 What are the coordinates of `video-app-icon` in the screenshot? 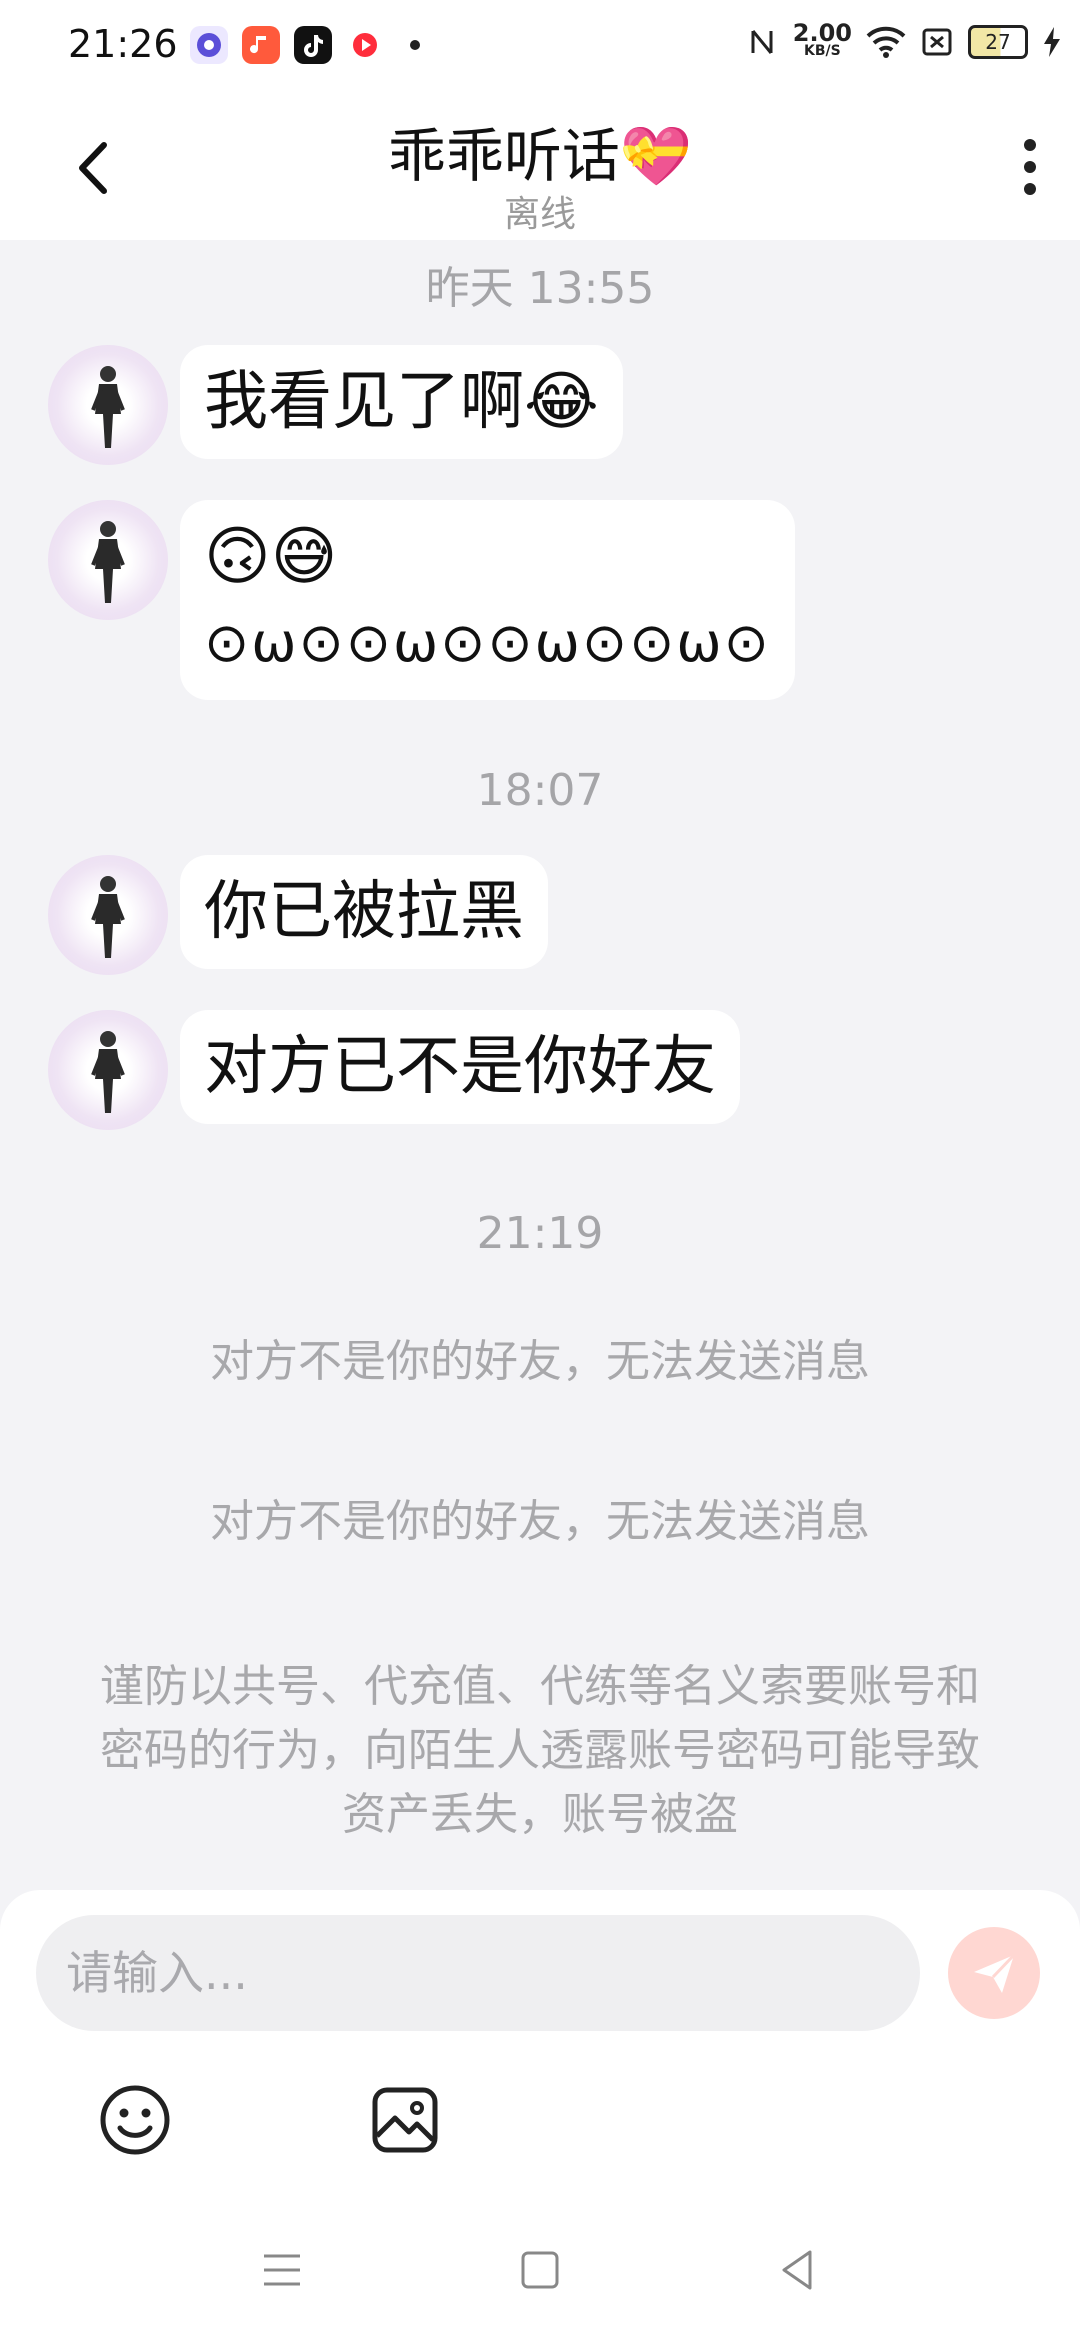 It's located at (365, 45).